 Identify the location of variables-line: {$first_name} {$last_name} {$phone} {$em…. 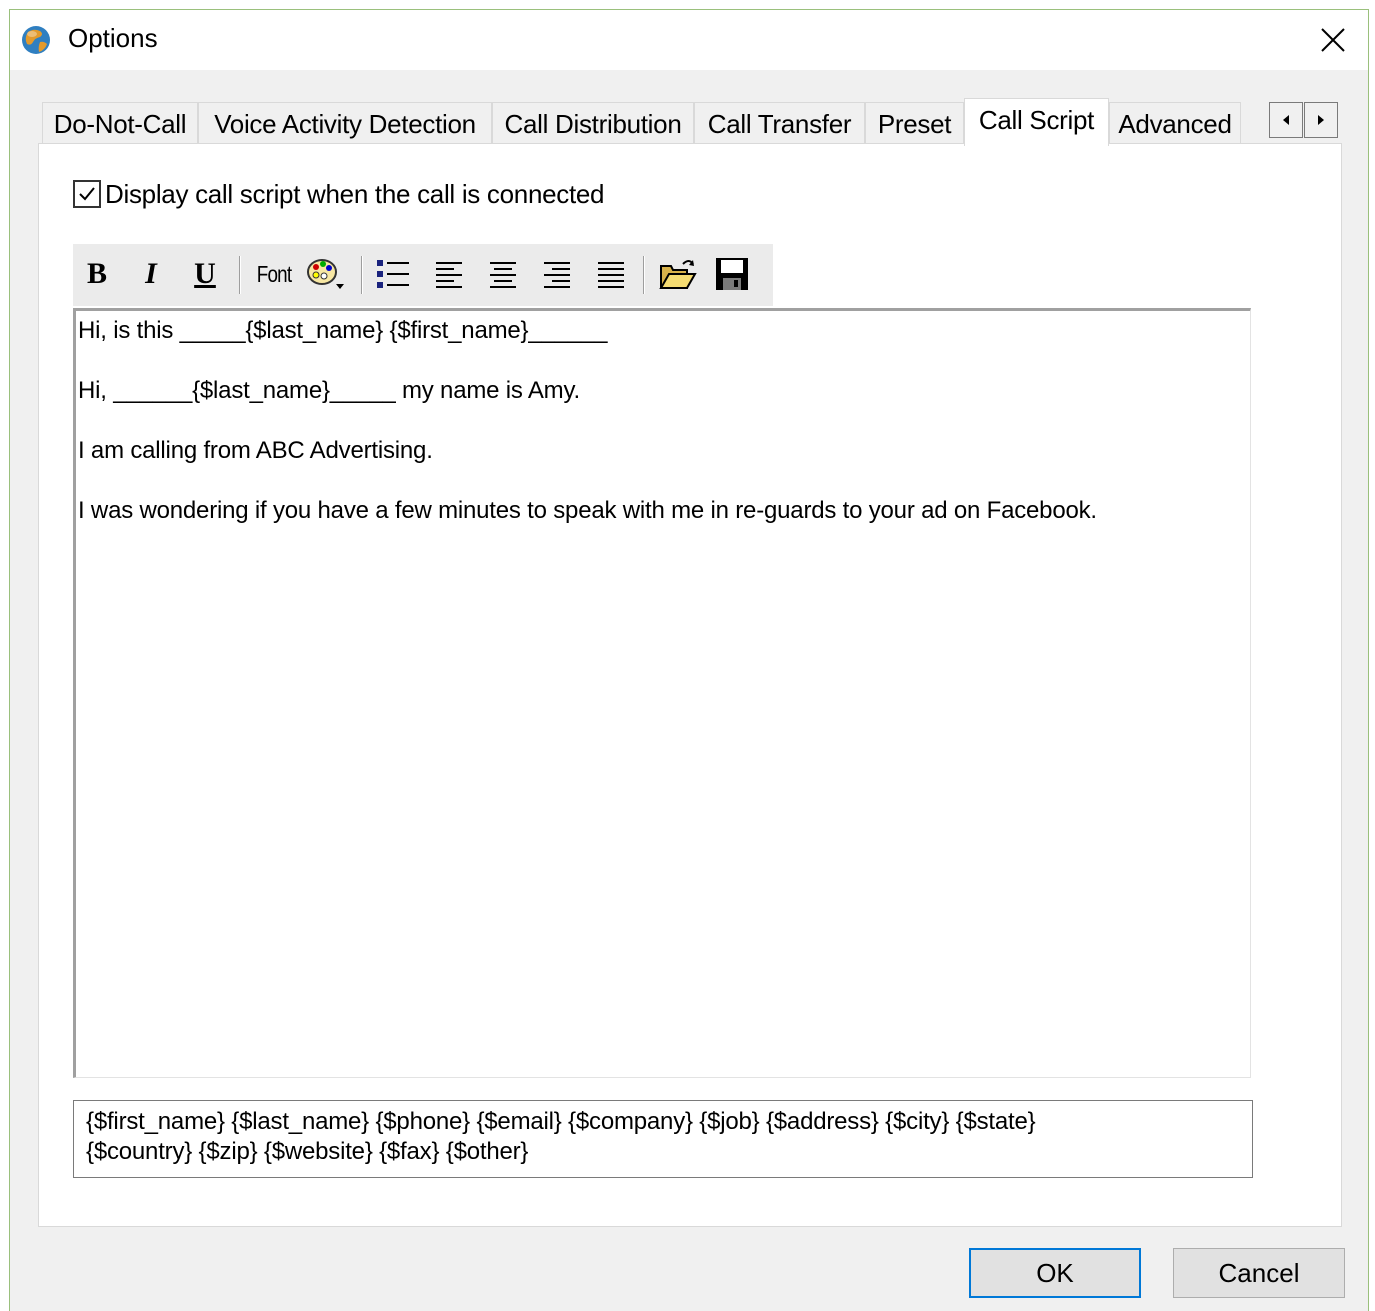
(561, 1121).